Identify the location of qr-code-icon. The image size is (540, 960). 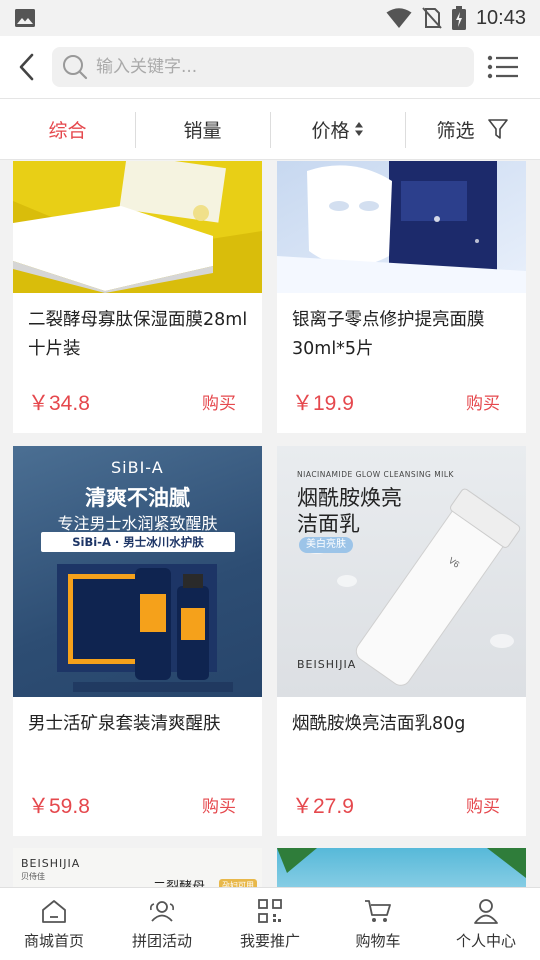
(270, 911).